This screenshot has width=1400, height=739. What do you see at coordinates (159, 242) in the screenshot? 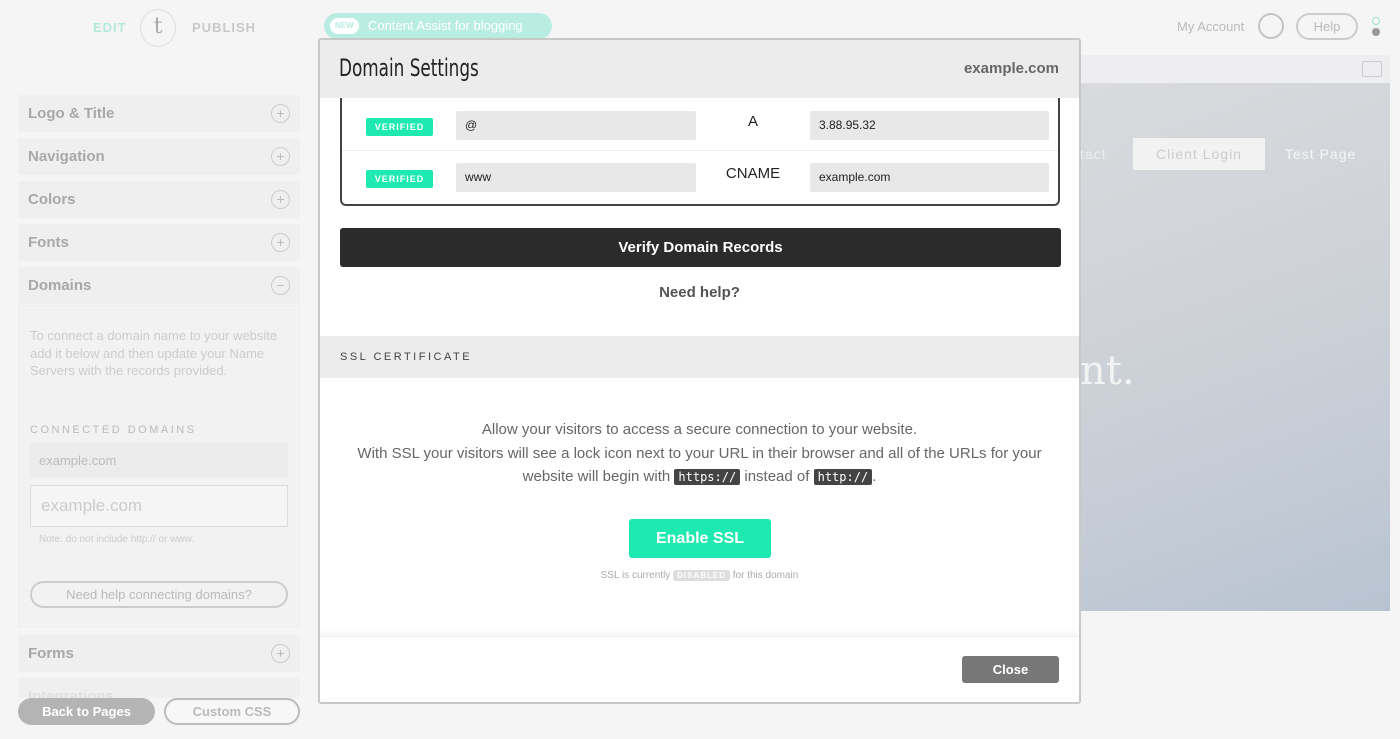
I see `sidebar-item-fonts: Fonts +` at bounding box center [159, 242].